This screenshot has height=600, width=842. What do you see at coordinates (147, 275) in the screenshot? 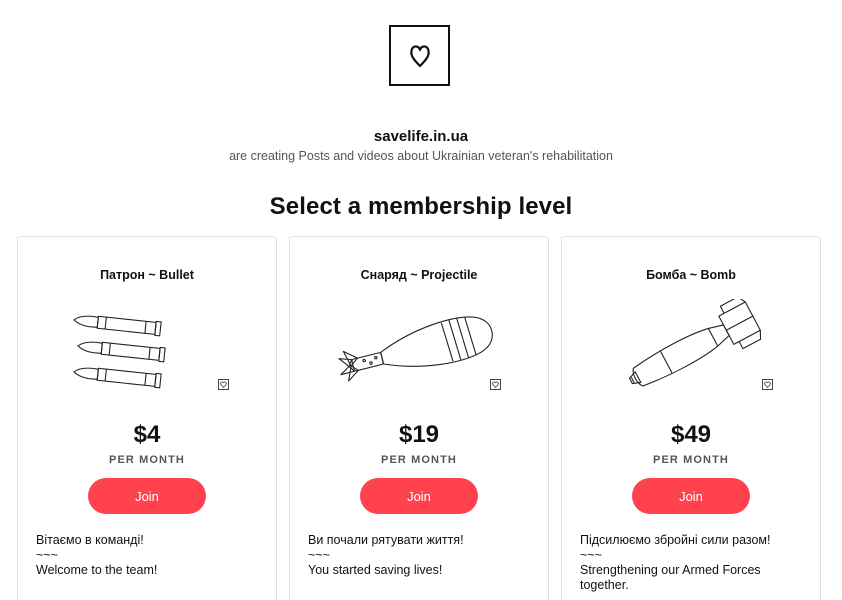
I see `tier-name: Патрон ~ Bullet` at bounding box center [147, 275].